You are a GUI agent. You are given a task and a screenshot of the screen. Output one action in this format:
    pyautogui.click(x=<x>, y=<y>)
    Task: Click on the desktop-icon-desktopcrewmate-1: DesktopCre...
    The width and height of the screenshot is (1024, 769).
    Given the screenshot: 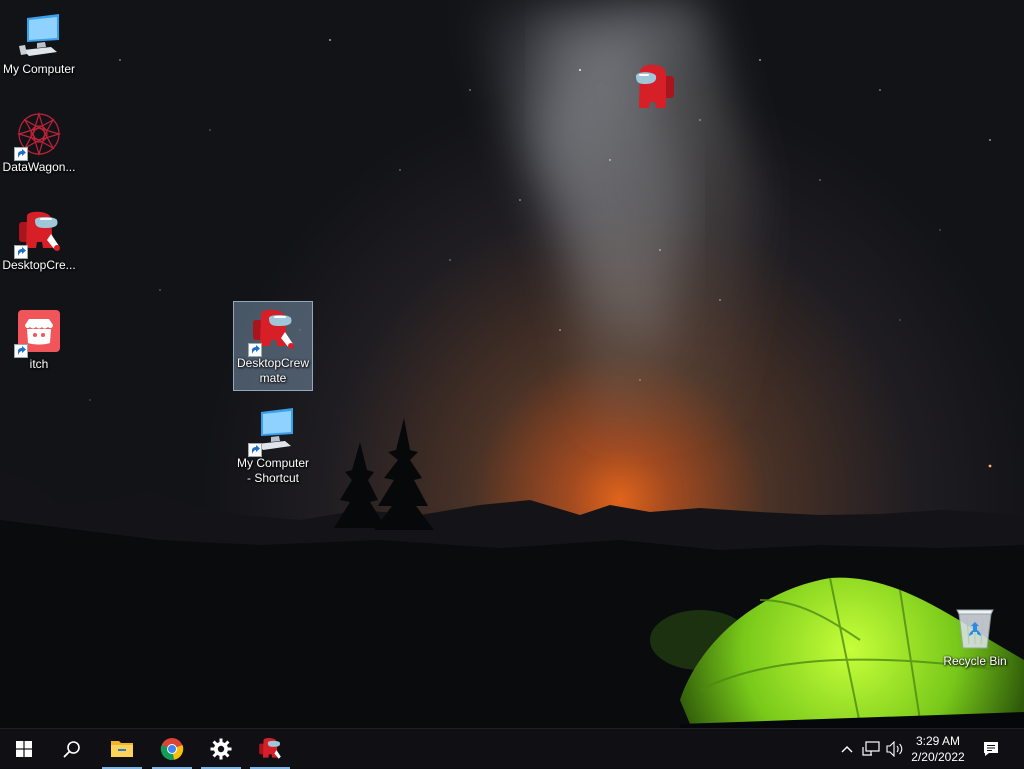 What is the action you would take?
    pyautogui.click(x=39, y=240)
    